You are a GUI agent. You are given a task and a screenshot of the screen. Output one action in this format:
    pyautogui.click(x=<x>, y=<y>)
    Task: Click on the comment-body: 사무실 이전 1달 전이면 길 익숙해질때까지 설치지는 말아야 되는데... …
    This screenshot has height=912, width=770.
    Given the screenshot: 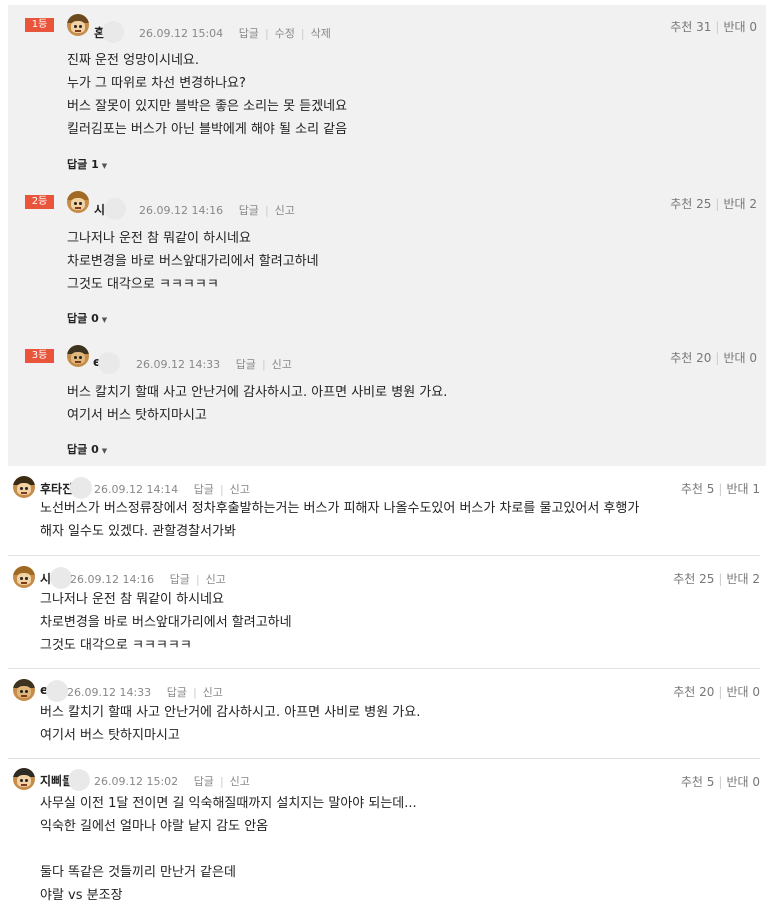 What is the action you would take?
    pyautogui.click(x=228, y=849)
    